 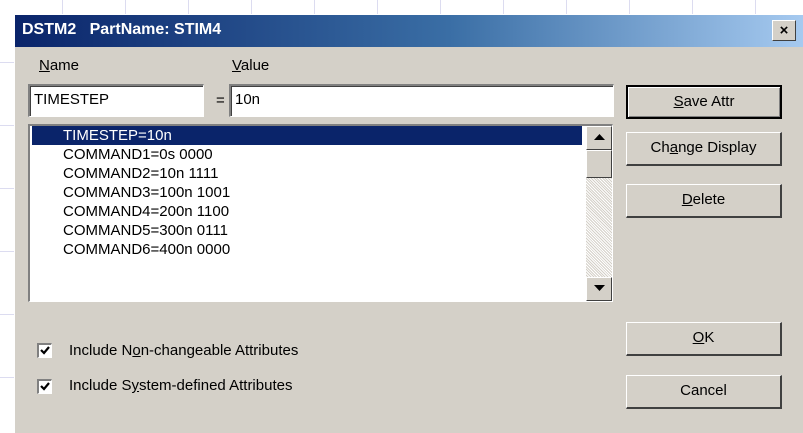 What do you see at coordinates (307, 154) in the screenshot?
I see `list-item: COMMAND1=0s 0000` at bounding box center [307, 154].